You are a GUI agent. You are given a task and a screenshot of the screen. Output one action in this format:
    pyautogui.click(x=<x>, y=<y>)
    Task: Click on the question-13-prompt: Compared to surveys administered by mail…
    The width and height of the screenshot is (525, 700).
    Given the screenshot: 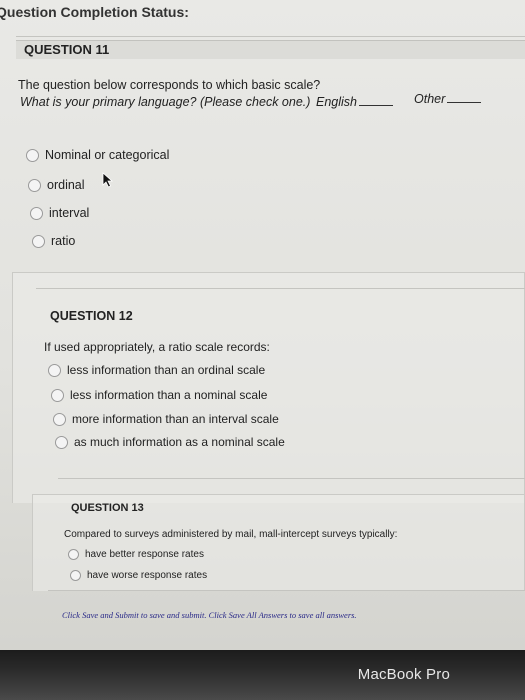 What is the action you would take?
    pyautogui.click(x=231, y=534)
    